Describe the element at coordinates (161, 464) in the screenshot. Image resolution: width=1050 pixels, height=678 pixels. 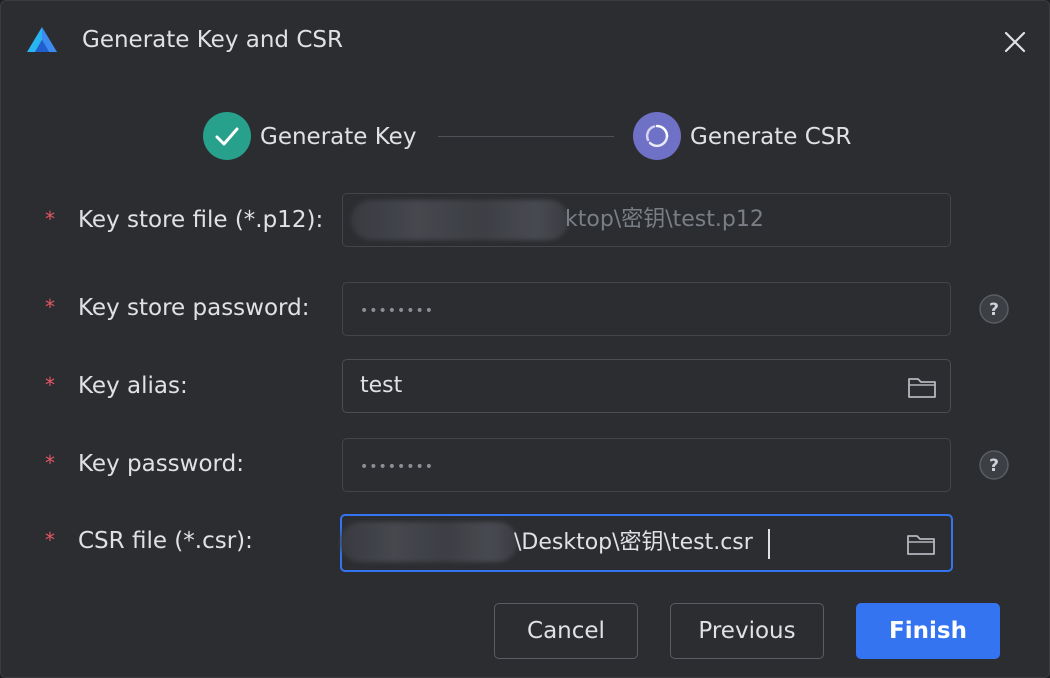
I see `key-password-label: Key password:` at that location.